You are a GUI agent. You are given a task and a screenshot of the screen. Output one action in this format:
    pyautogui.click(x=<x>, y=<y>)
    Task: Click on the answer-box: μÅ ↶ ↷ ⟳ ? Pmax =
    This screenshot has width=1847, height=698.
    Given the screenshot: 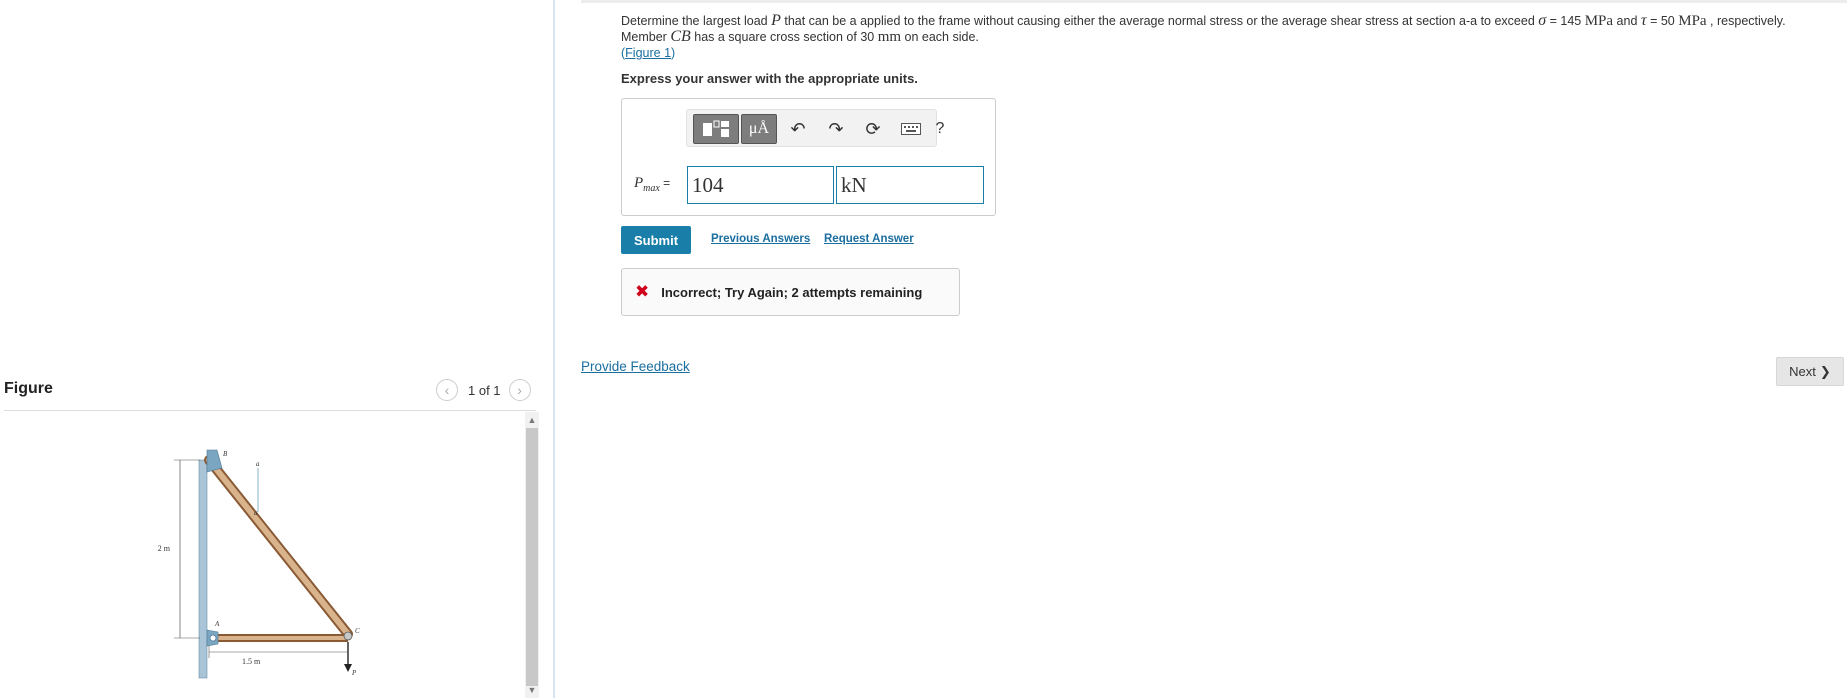 What is the action you would take?
    pyautogui.click(x=808, y=157)
    